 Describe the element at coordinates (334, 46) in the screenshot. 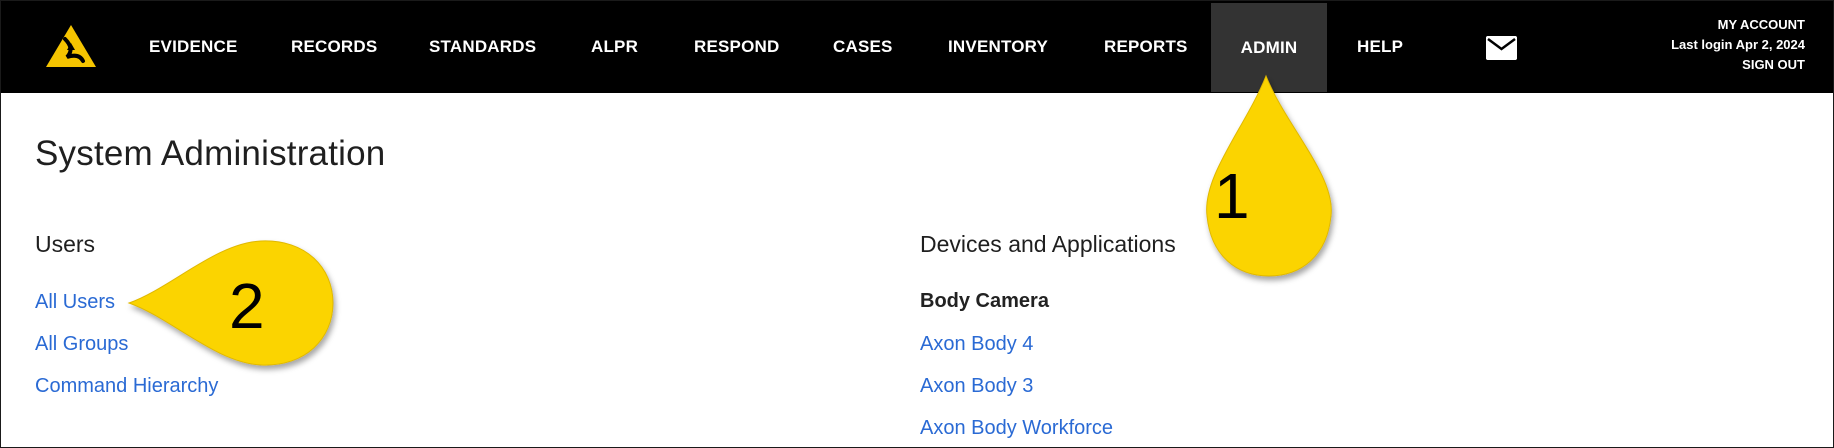

I see `nav-records: RECORDS` at that location.